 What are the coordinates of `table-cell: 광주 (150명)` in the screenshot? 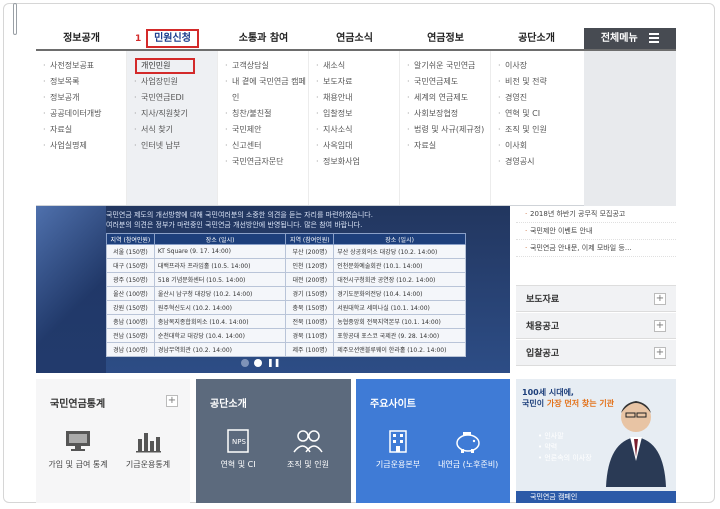 It's located at (130, 279).